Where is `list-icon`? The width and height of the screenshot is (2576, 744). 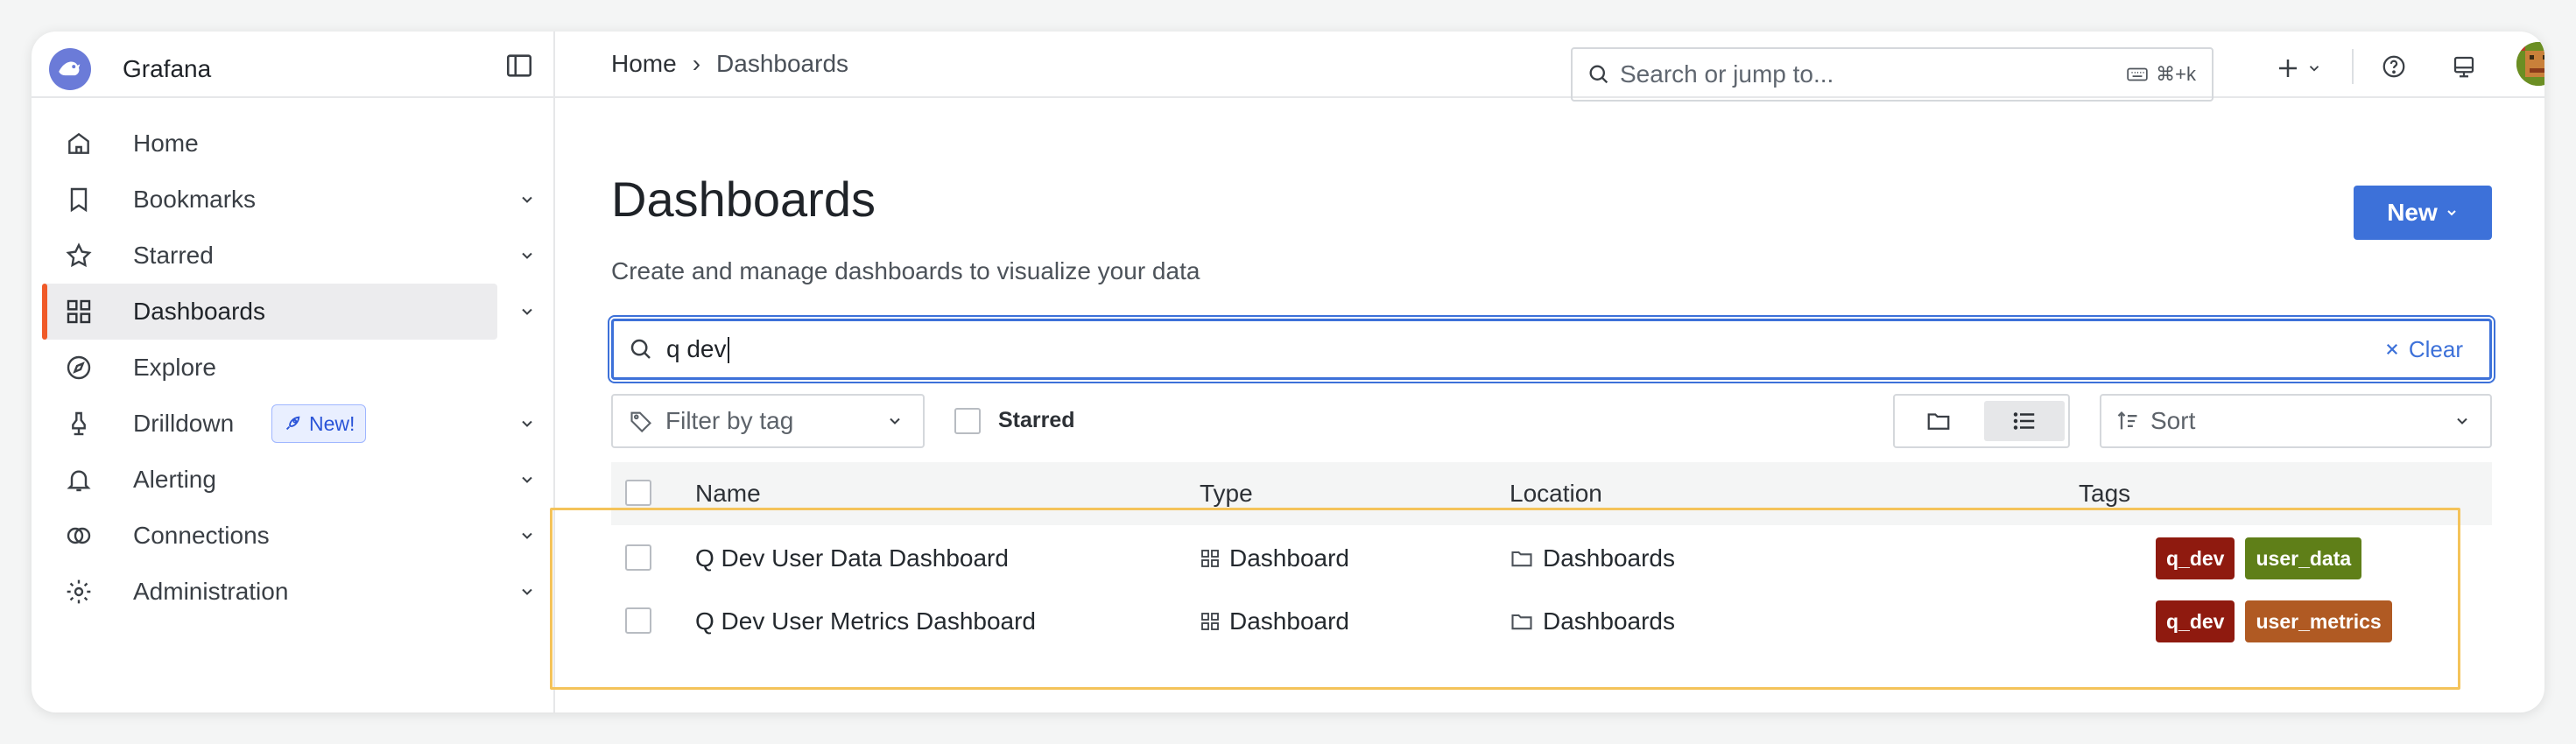
list-icon is located at coordinates (2024, 421).